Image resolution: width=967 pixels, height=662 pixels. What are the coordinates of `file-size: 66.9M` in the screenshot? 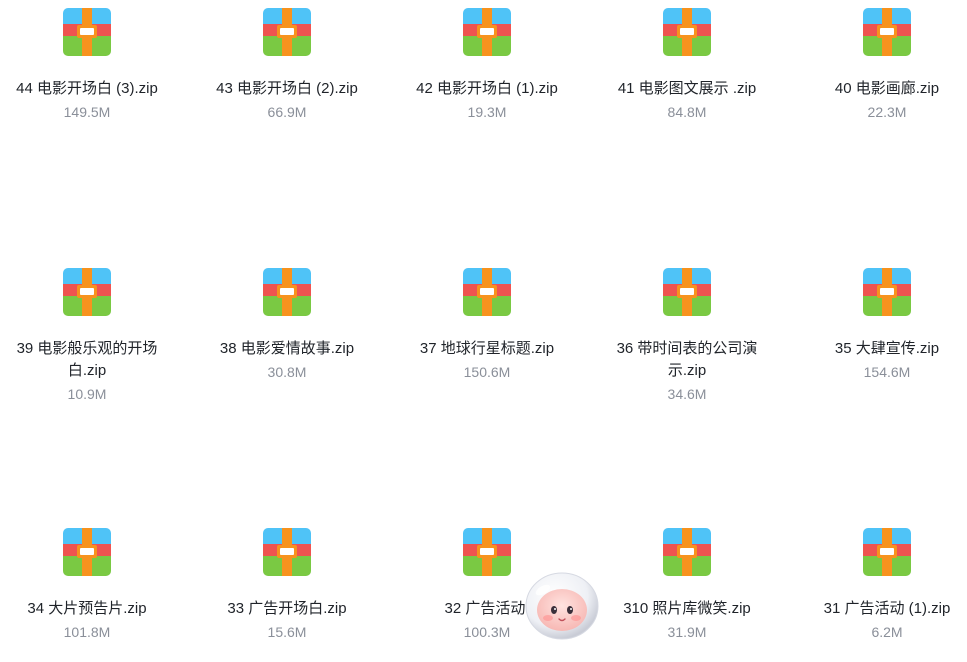 It's located at (287, 112).